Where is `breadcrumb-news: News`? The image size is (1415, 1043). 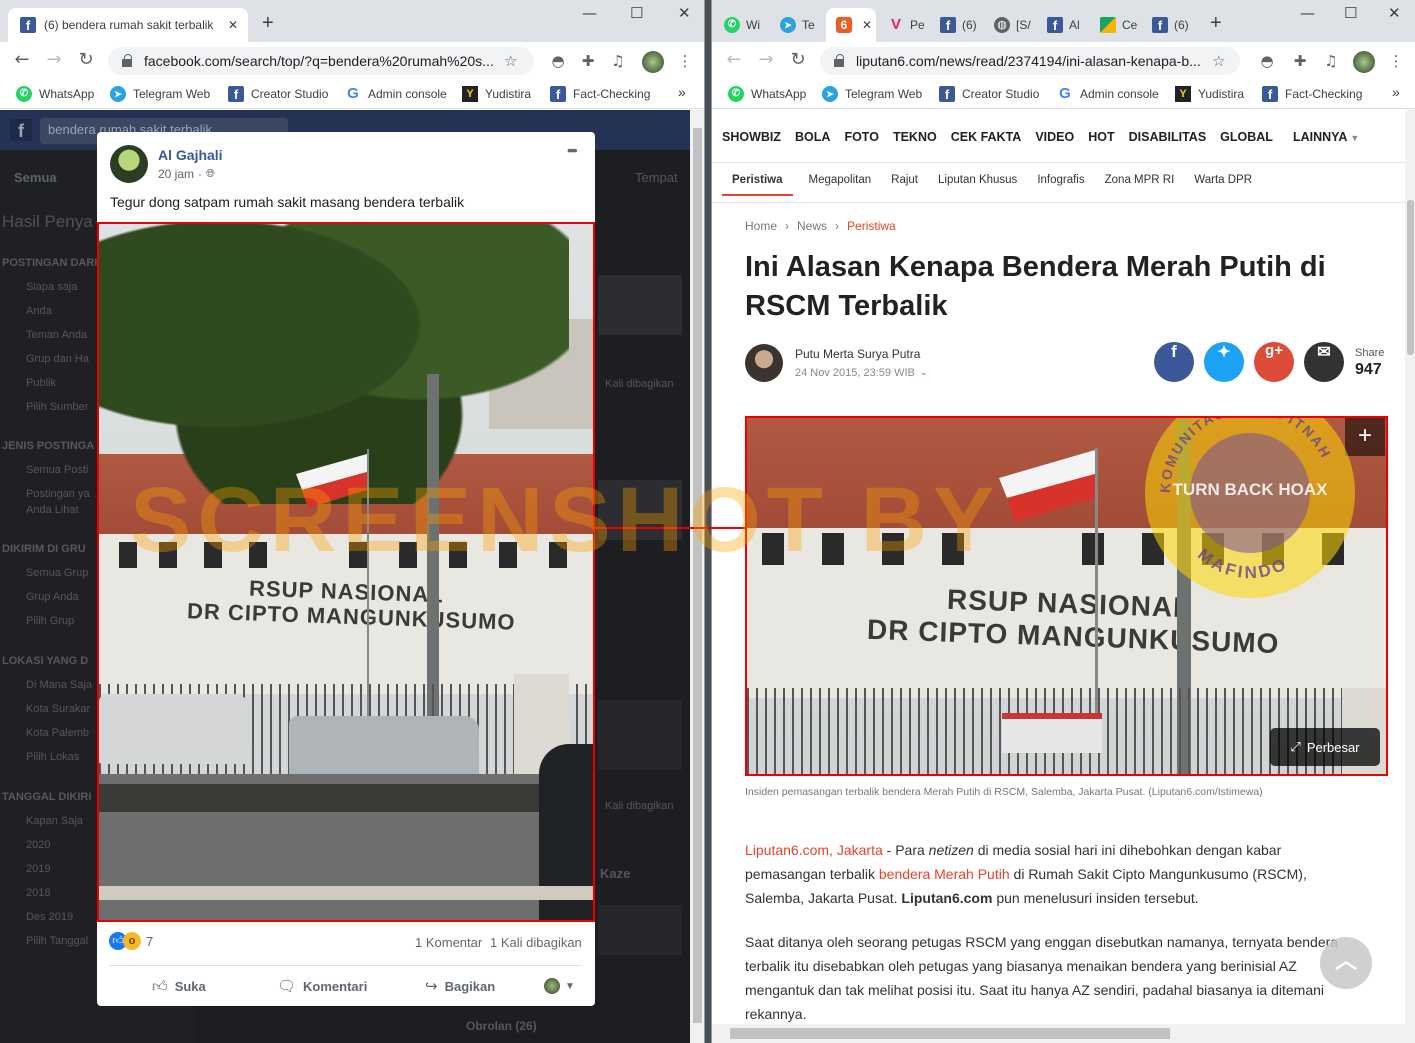 breadcrumb-news: News is located at coordinates (812, 226).